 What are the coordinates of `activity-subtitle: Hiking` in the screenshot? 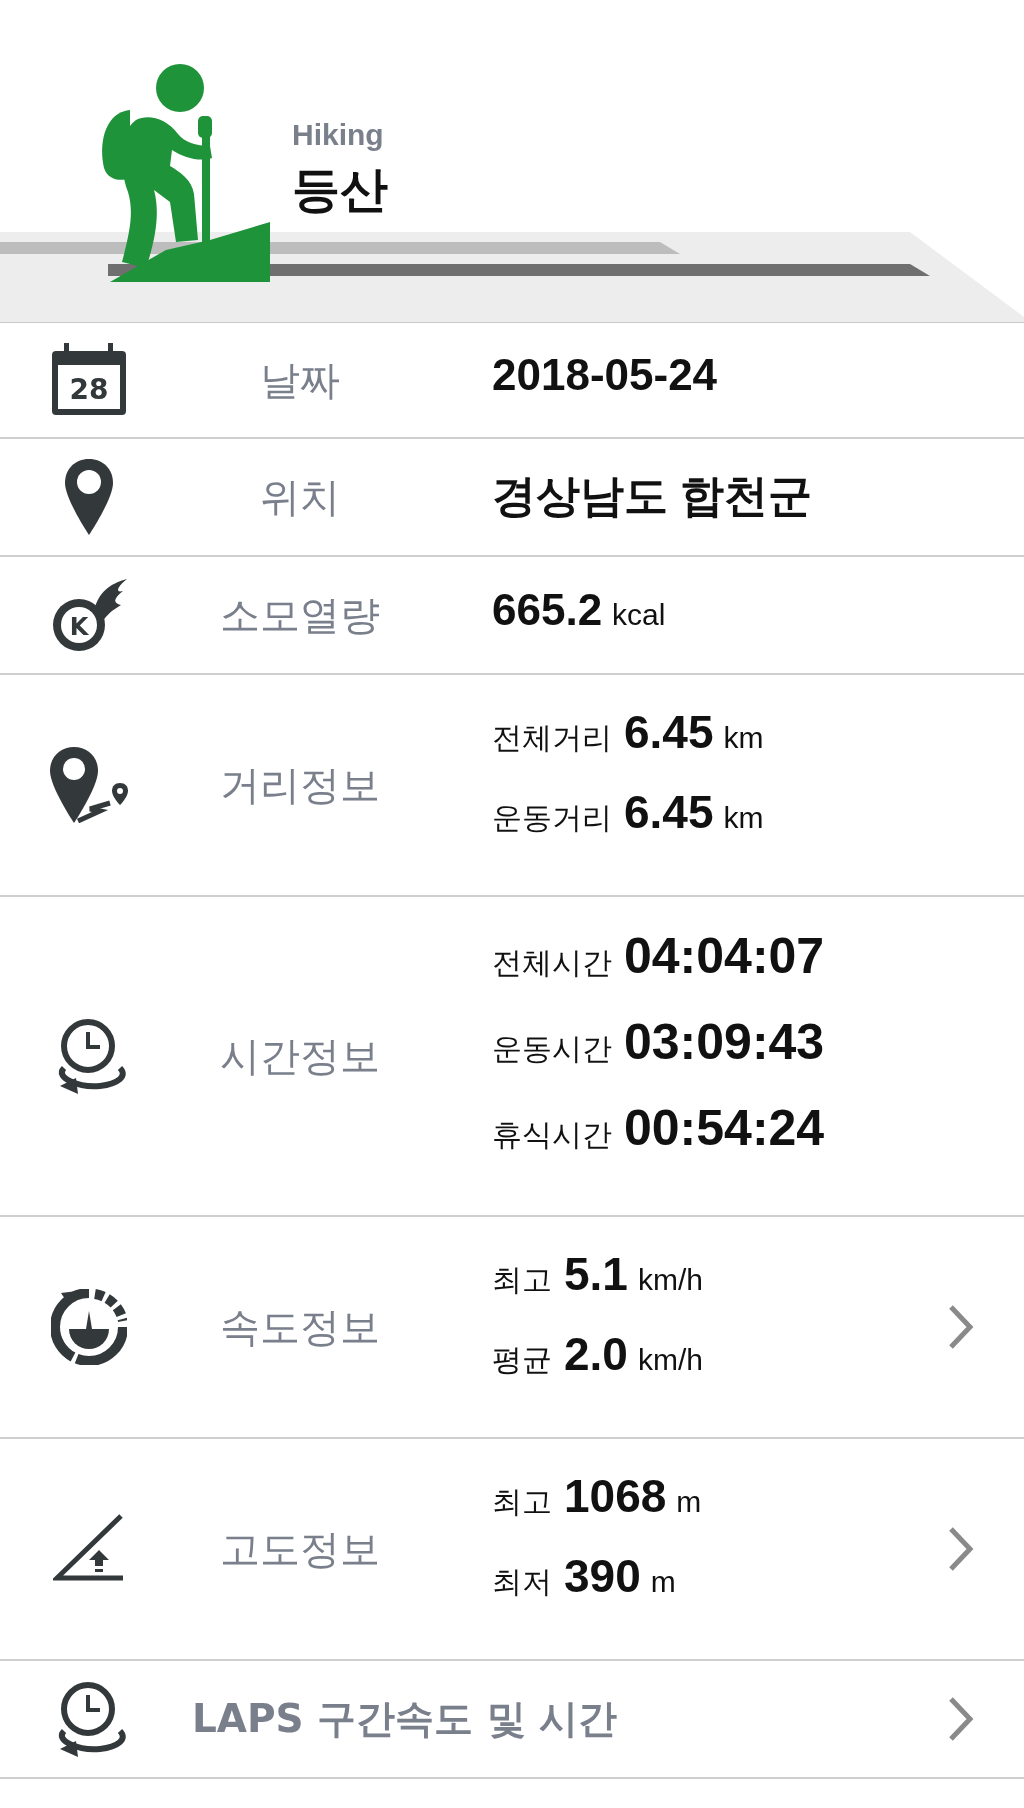 It's located at (338, 135).